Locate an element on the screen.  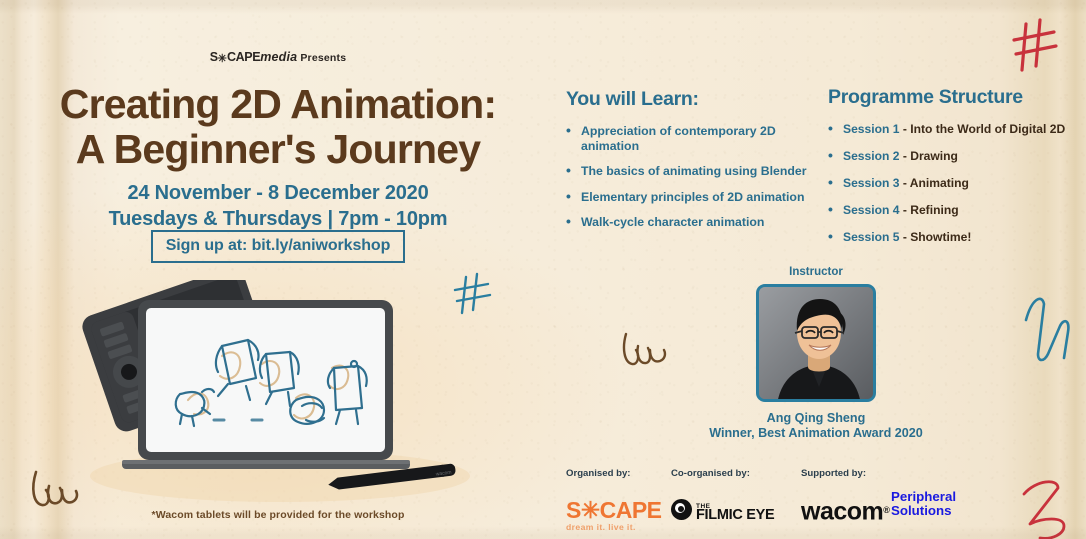
instructor-label: Instructor is located at coordinates (816, 272).